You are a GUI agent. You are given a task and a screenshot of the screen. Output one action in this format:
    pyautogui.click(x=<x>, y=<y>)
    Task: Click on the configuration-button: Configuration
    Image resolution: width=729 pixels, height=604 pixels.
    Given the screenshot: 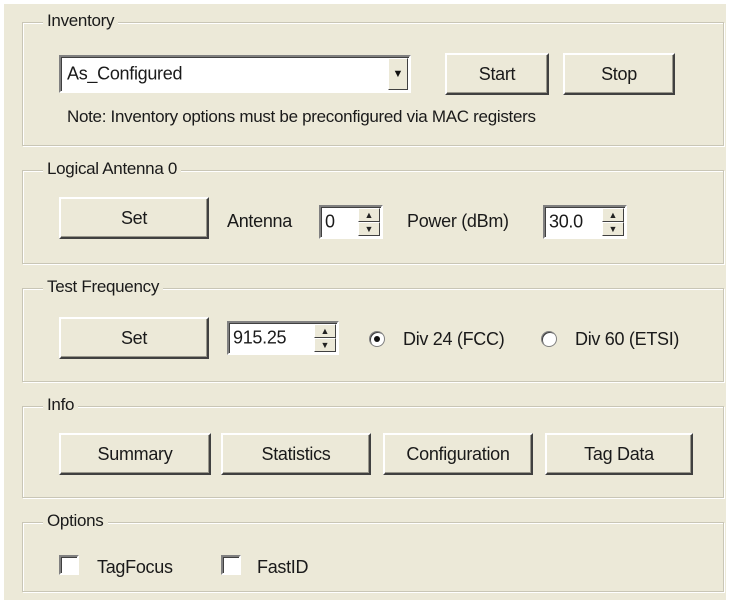 What is the action you would take?
    pyautogui.click(x=458, y=454)
    